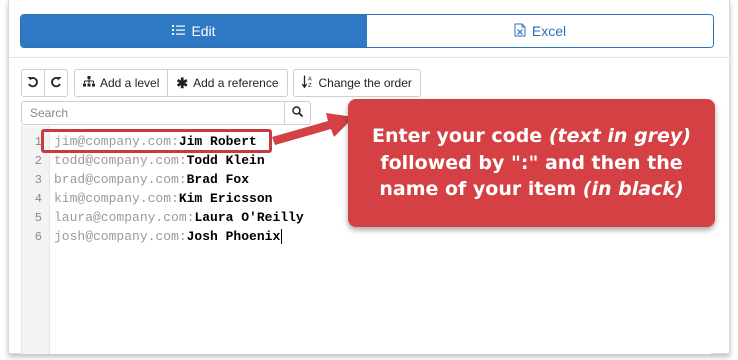  What do you see at coordinates (217, 141) in the screenshot?
I see `item-name: Jim Robert` at bounding box center [217, 141].